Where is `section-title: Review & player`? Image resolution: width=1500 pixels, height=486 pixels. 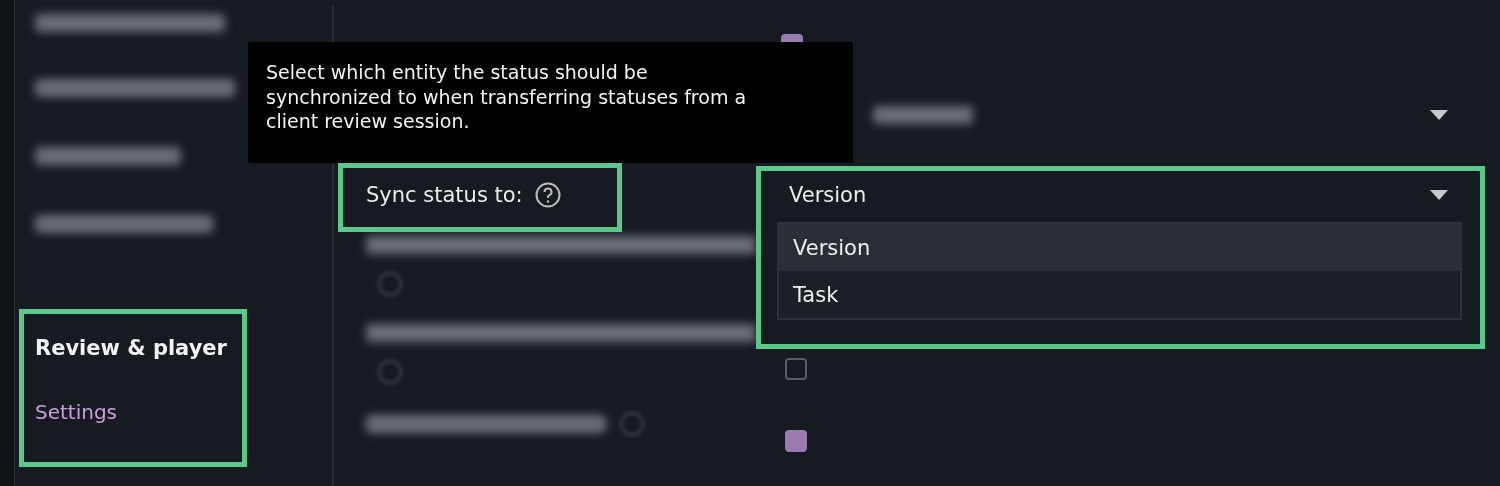
section-title: Review & player is located at coordinates (131, 348).